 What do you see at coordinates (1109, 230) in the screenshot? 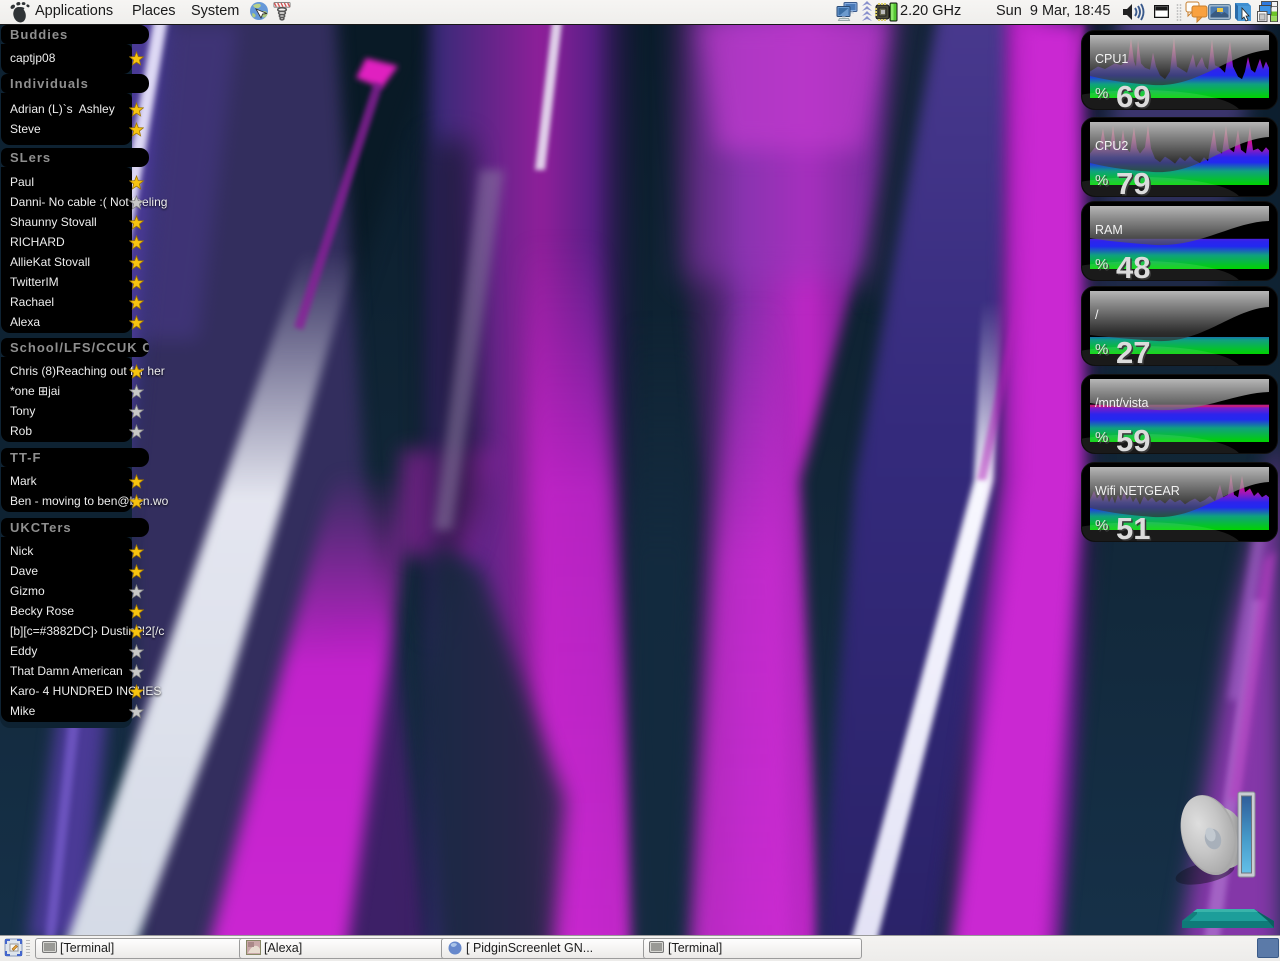
I see `svg-text: RAM` at bounding box center [1109, 230].